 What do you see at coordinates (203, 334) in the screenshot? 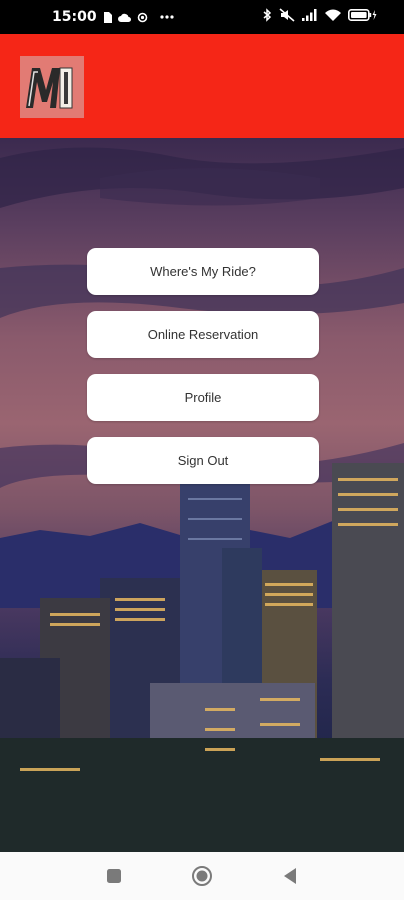
I see `online-reservation-button: Online Reservation` at bounding box center [203, 334].